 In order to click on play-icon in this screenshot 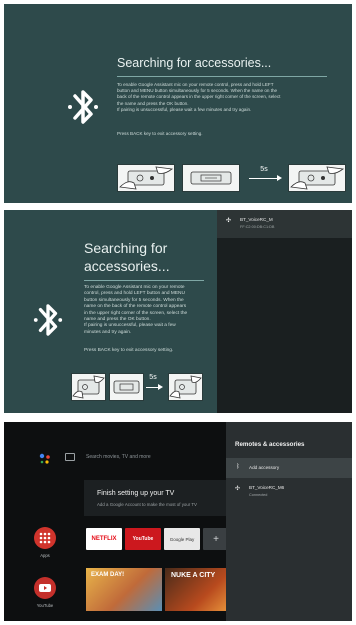, I will do `click(45, 588)`.